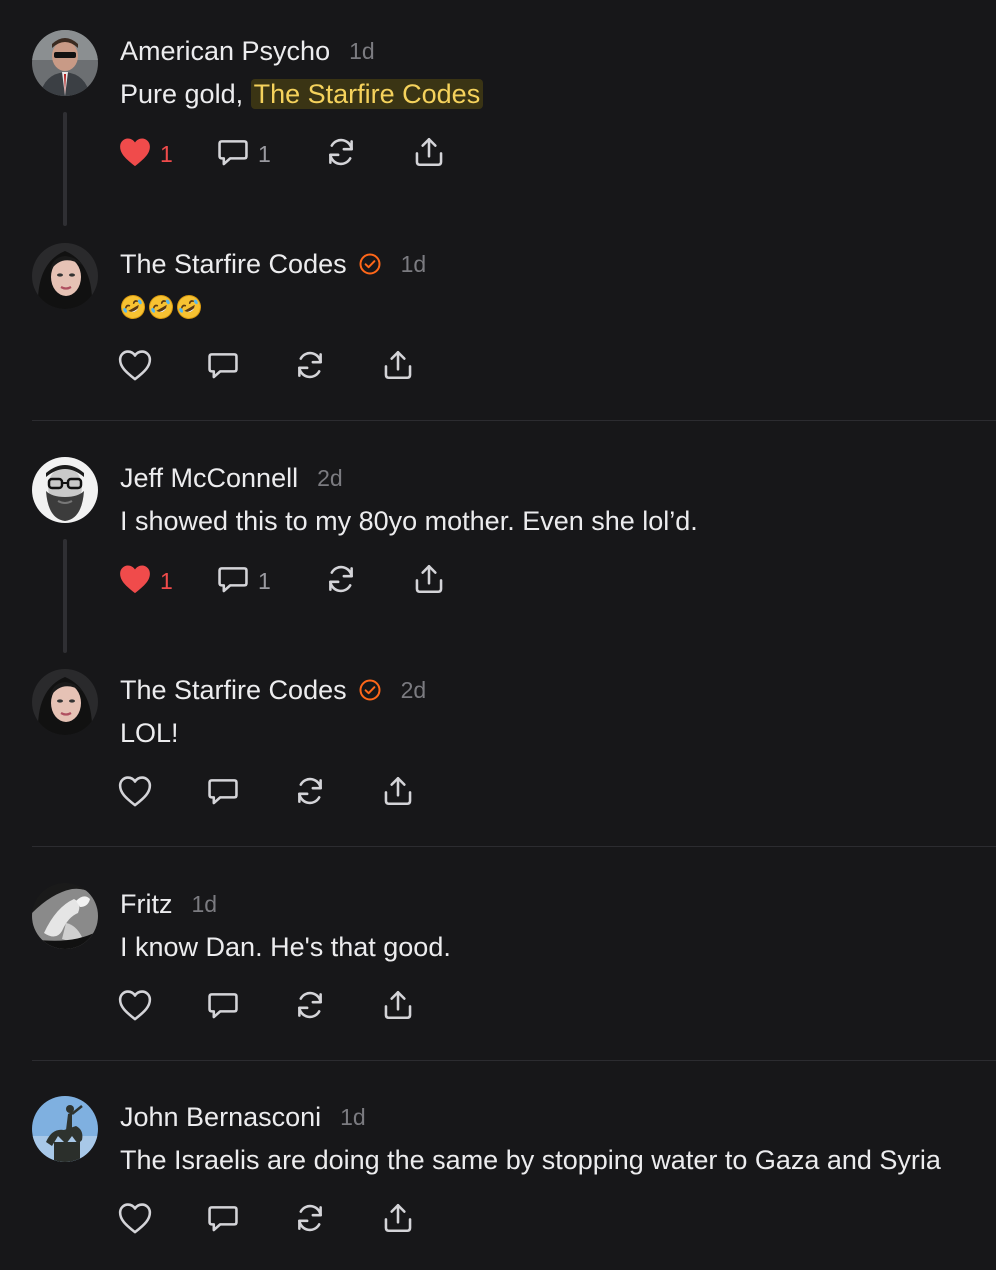  Describe the element at coordinates (185, 94) in the screenshot. I see `comment-text-prefix: Pure gold,` at that location.